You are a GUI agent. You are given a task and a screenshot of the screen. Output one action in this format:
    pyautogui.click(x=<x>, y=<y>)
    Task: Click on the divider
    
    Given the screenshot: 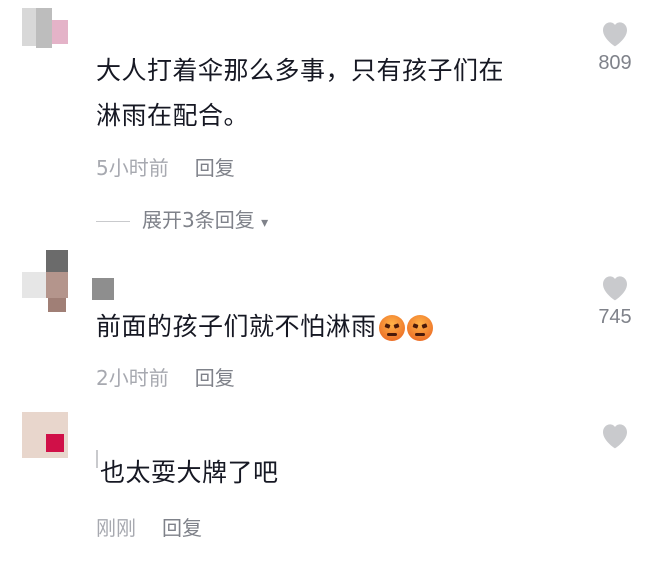 What is the action you would take?
    pyautogui.click(x=113, y=221)
    